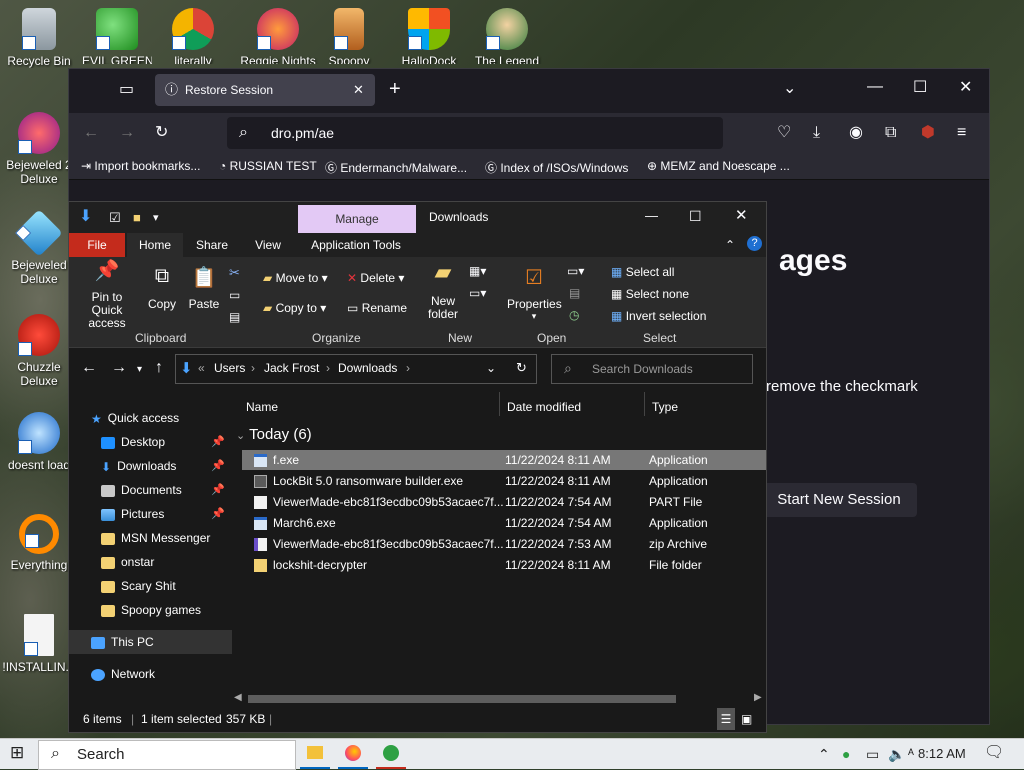 This screenshot has width=1024, height=770. I want to click on start-new-session-button: Start New Session, so click(839, 500).